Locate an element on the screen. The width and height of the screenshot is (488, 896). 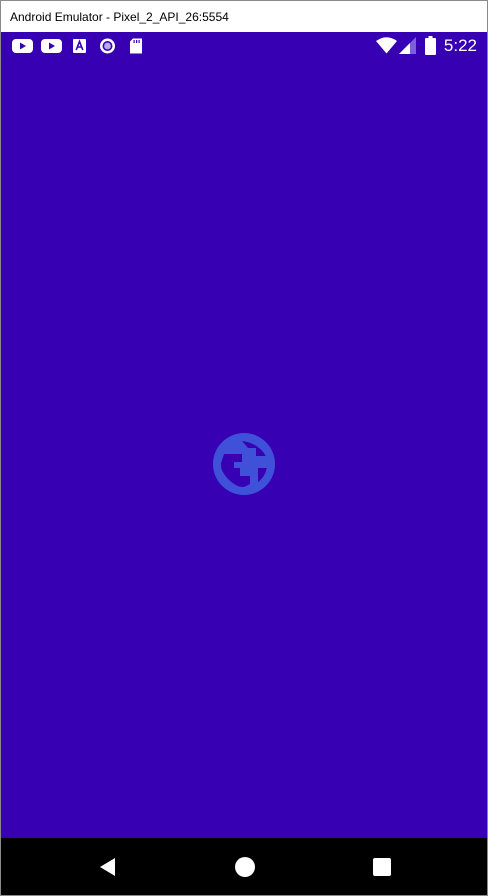
recents-icon is located at coordinates (382, 867).